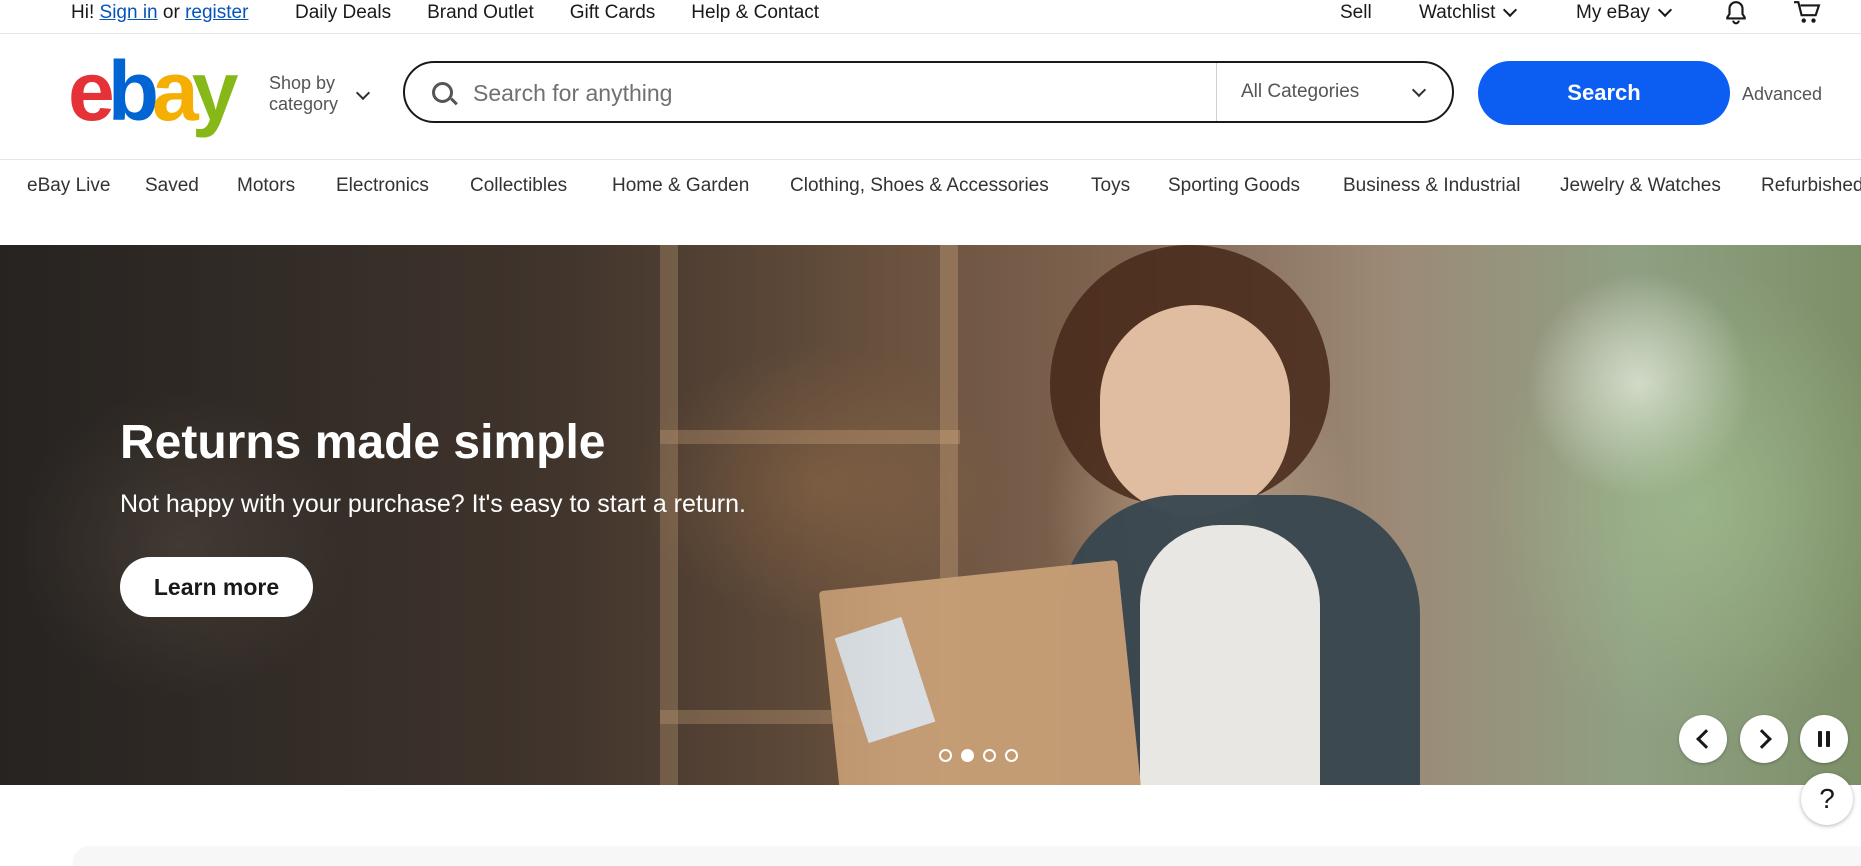 Image resolution: width=1861 pixels, height=866 pixels. Describe the element at coordinates (266, 186) in the screenshot. I see `nav-motors: Motors` at that location.